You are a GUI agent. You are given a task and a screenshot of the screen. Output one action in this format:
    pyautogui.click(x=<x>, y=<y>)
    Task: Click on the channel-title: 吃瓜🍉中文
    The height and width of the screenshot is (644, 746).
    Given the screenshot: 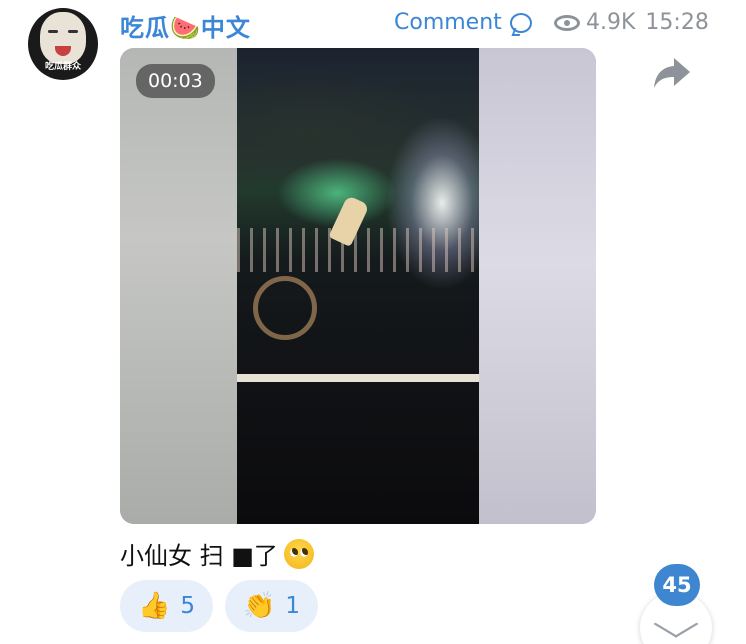 What is the action you would take?
    pyautogui.click(x=185, y=25)
    